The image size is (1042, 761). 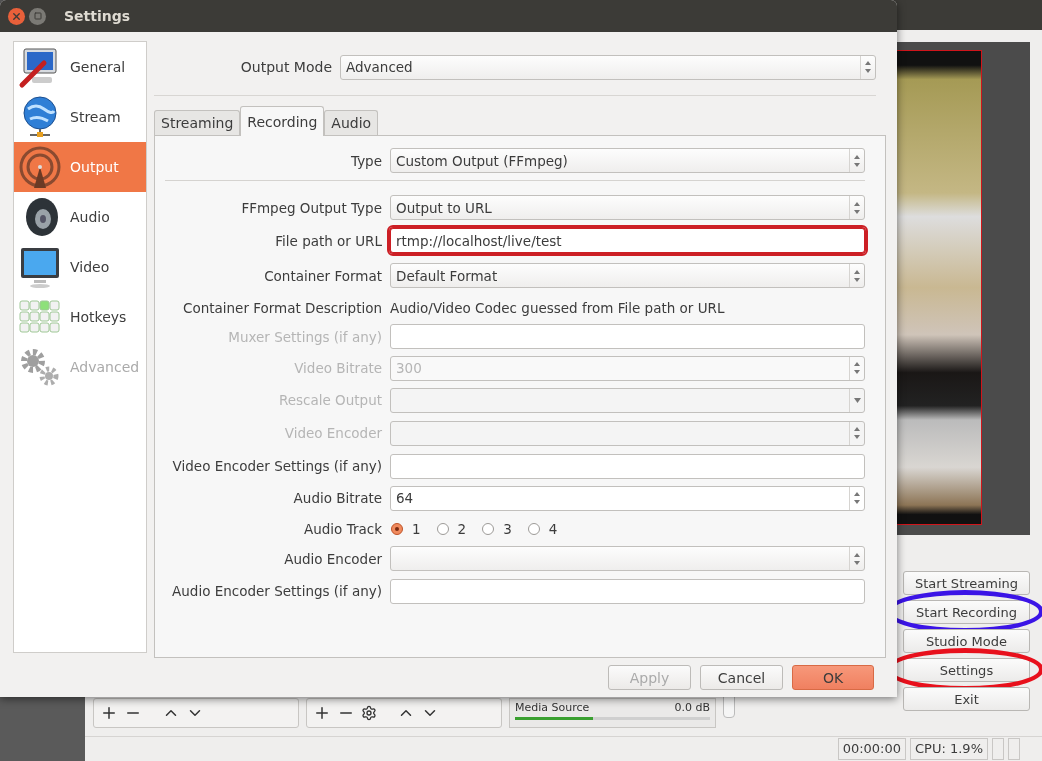 I want to click on sidebar-label: General, so click(x=98, y=67).